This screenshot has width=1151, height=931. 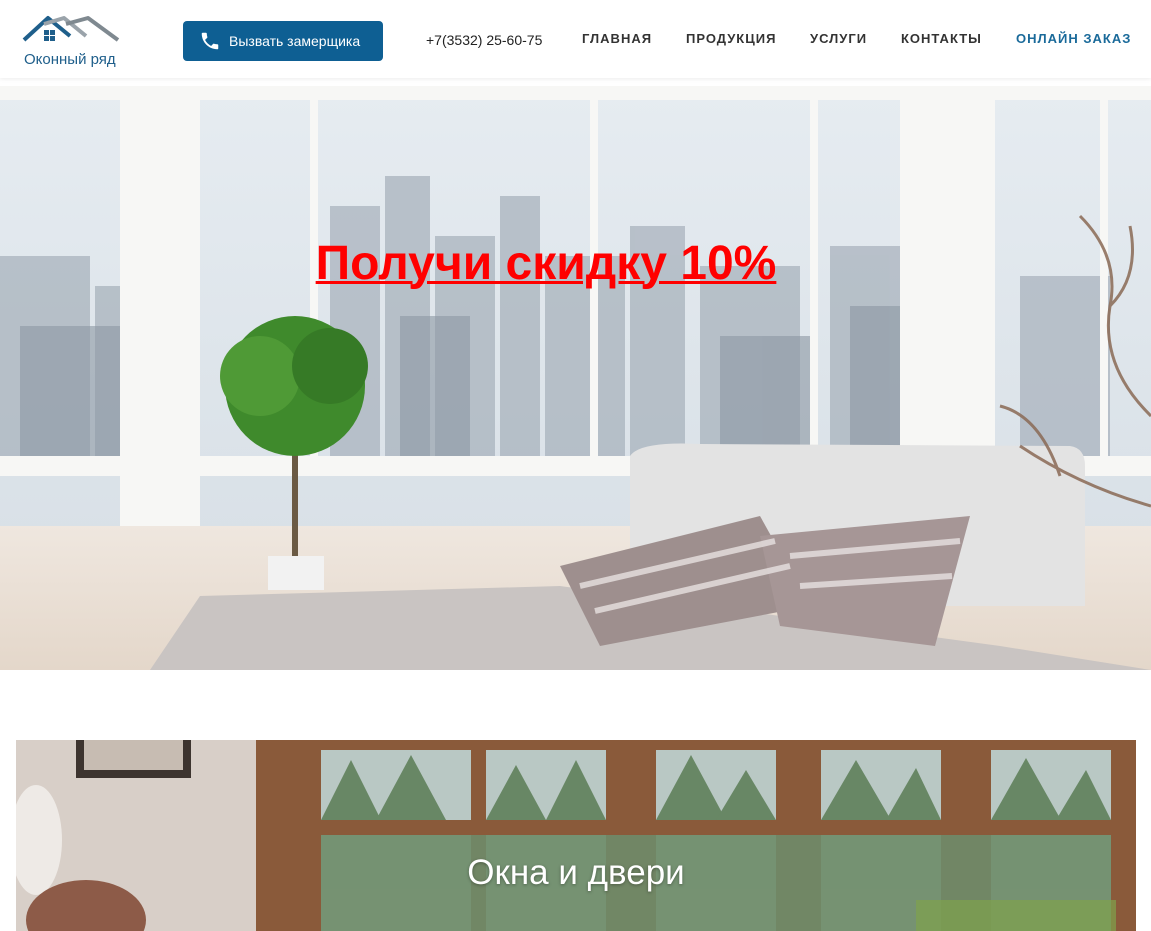 What do you see at coordinates (617, 38) in the screenshot?
I see `nav-item-home: ГЛАВНАЯ` at bounding box center [617, 38].